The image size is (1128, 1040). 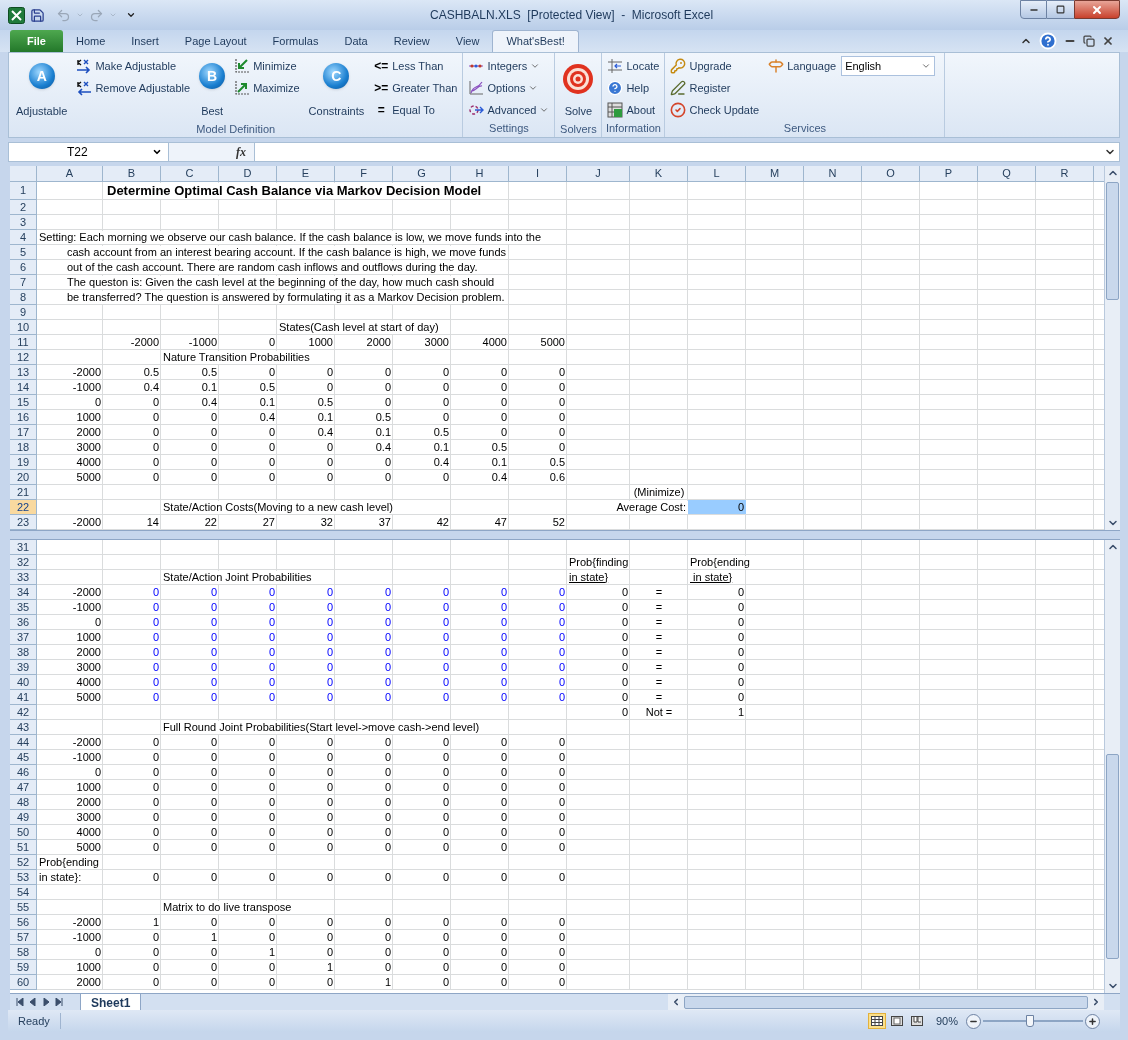 What do you see at coordinates (411, 41) in the screenshot?
I see `ribbon-tab: Review` at bounding box center [411, 41].